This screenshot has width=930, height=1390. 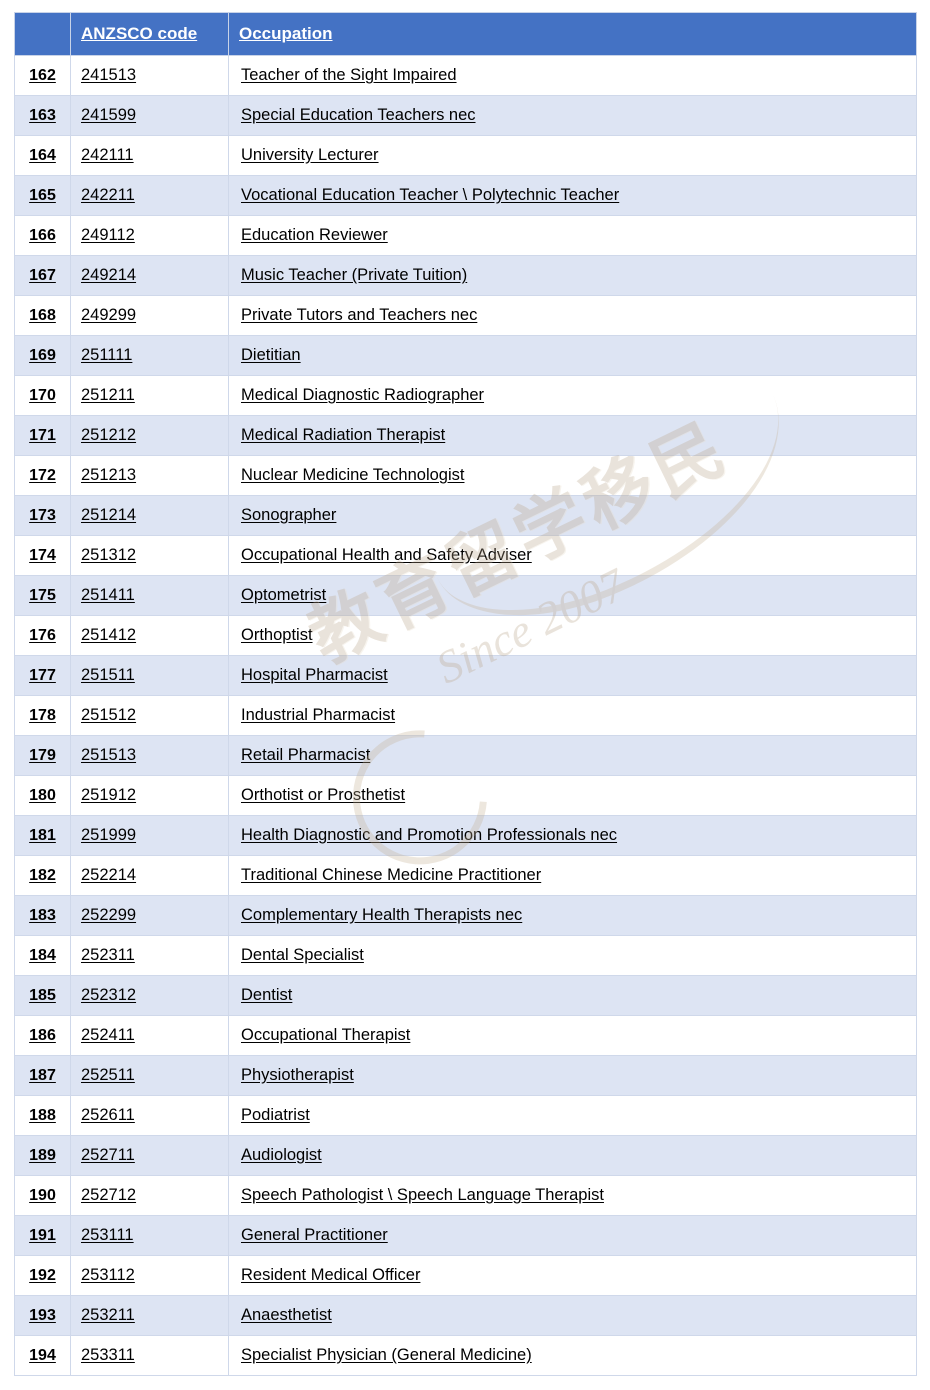 I want to click on anzsco-code-cell: 251411, so click(x=149, y=595).